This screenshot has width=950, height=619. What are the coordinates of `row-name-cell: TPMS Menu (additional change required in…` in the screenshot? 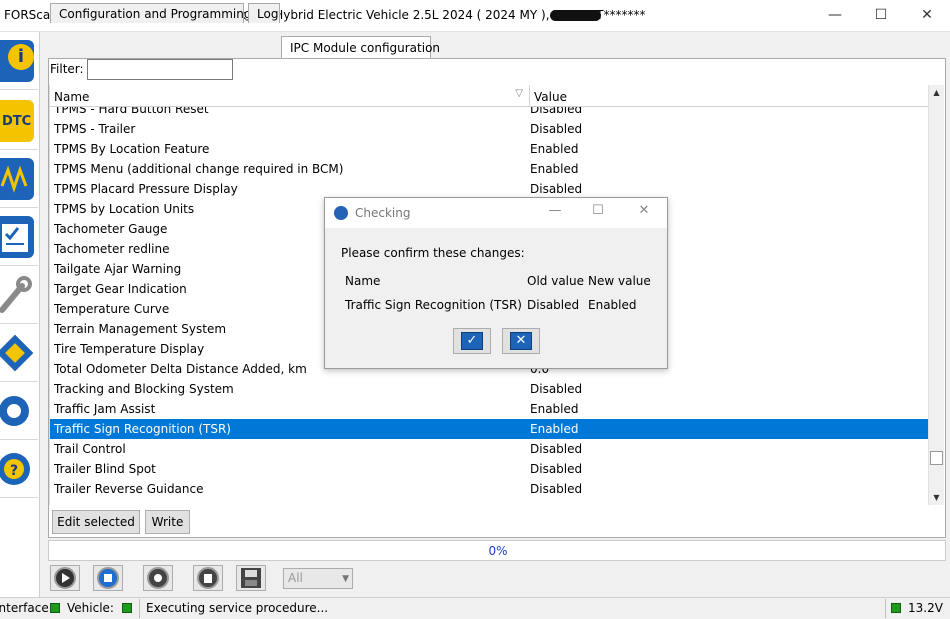 It's located at (199, 169).